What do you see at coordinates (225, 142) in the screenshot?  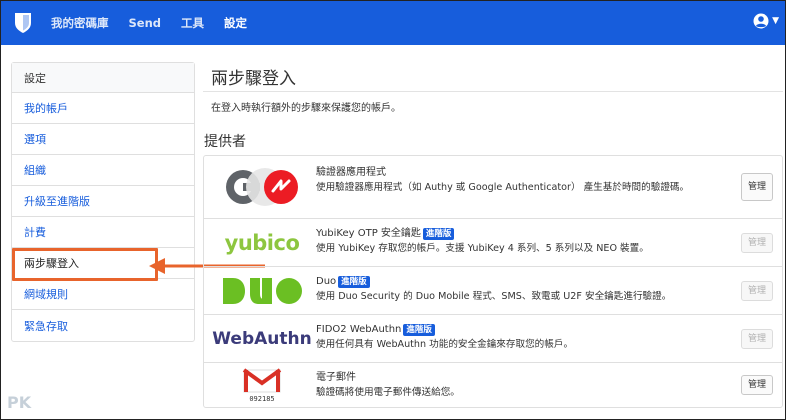 I see `providers-heading: 提供者` at bounding box center [225, 142].